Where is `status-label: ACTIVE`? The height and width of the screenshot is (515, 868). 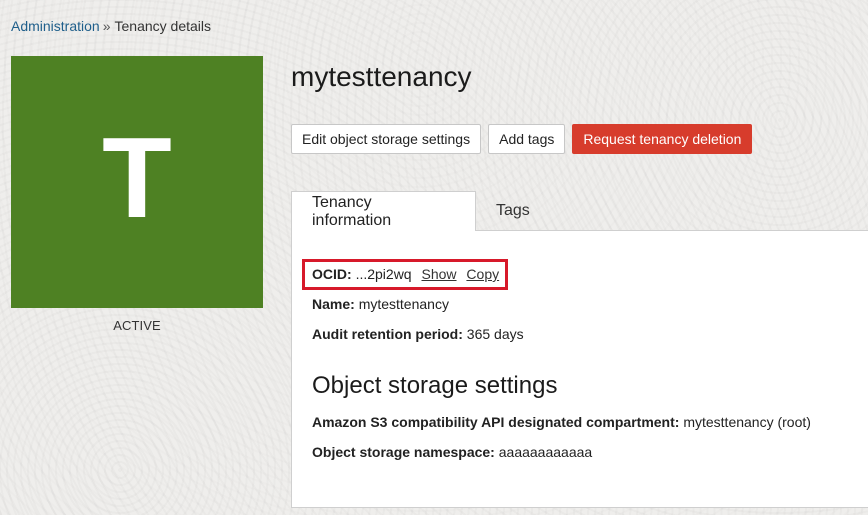
status-label: ACTIVE is located at coordinates (137, 325).